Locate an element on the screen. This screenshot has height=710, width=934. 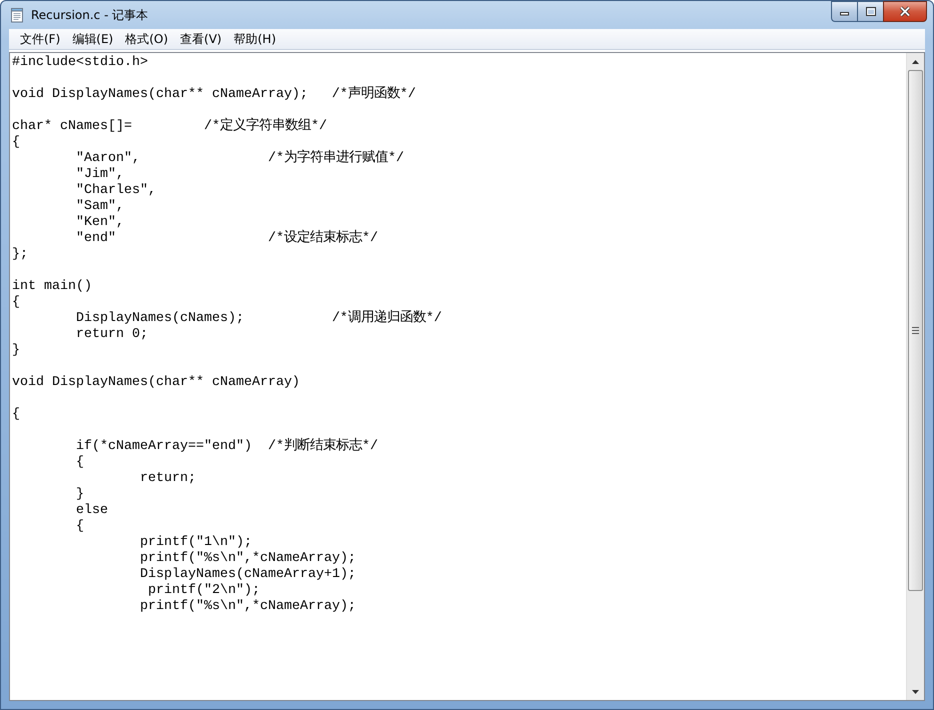
scroll-up-icon is located at coordinates (915, 62).